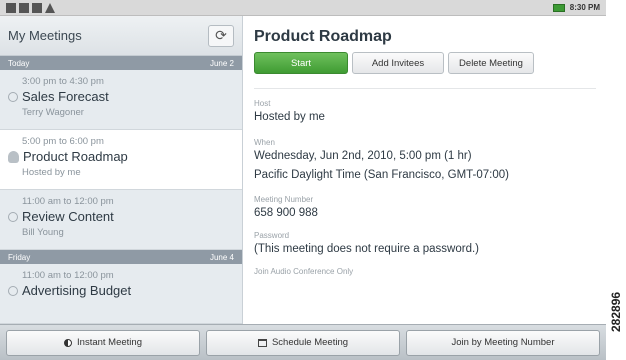  What do you see at coordinates (425, 271) in the screenshot?
I see `audio-field: Join Audio Conference Only` at bounding box center [425, 271].